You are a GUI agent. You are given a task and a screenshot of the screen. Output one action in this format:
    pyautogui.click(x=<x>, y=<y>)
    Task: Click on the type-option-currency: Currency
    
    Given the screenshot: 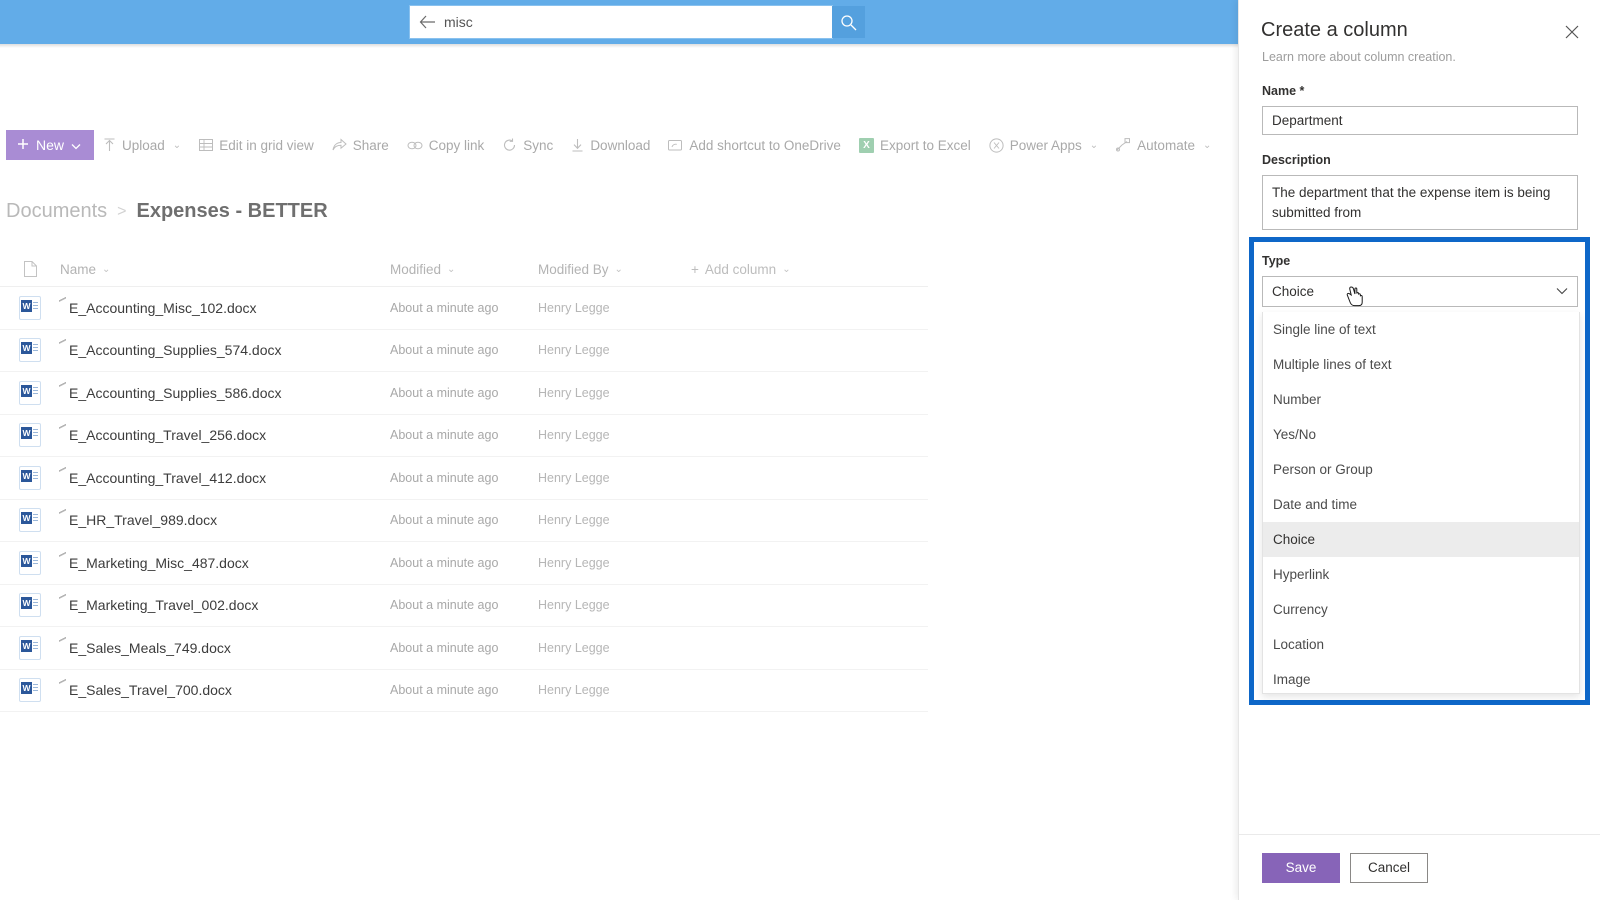 What is the action you would take?
    pyautogui.click(x=1421, y=609)
    